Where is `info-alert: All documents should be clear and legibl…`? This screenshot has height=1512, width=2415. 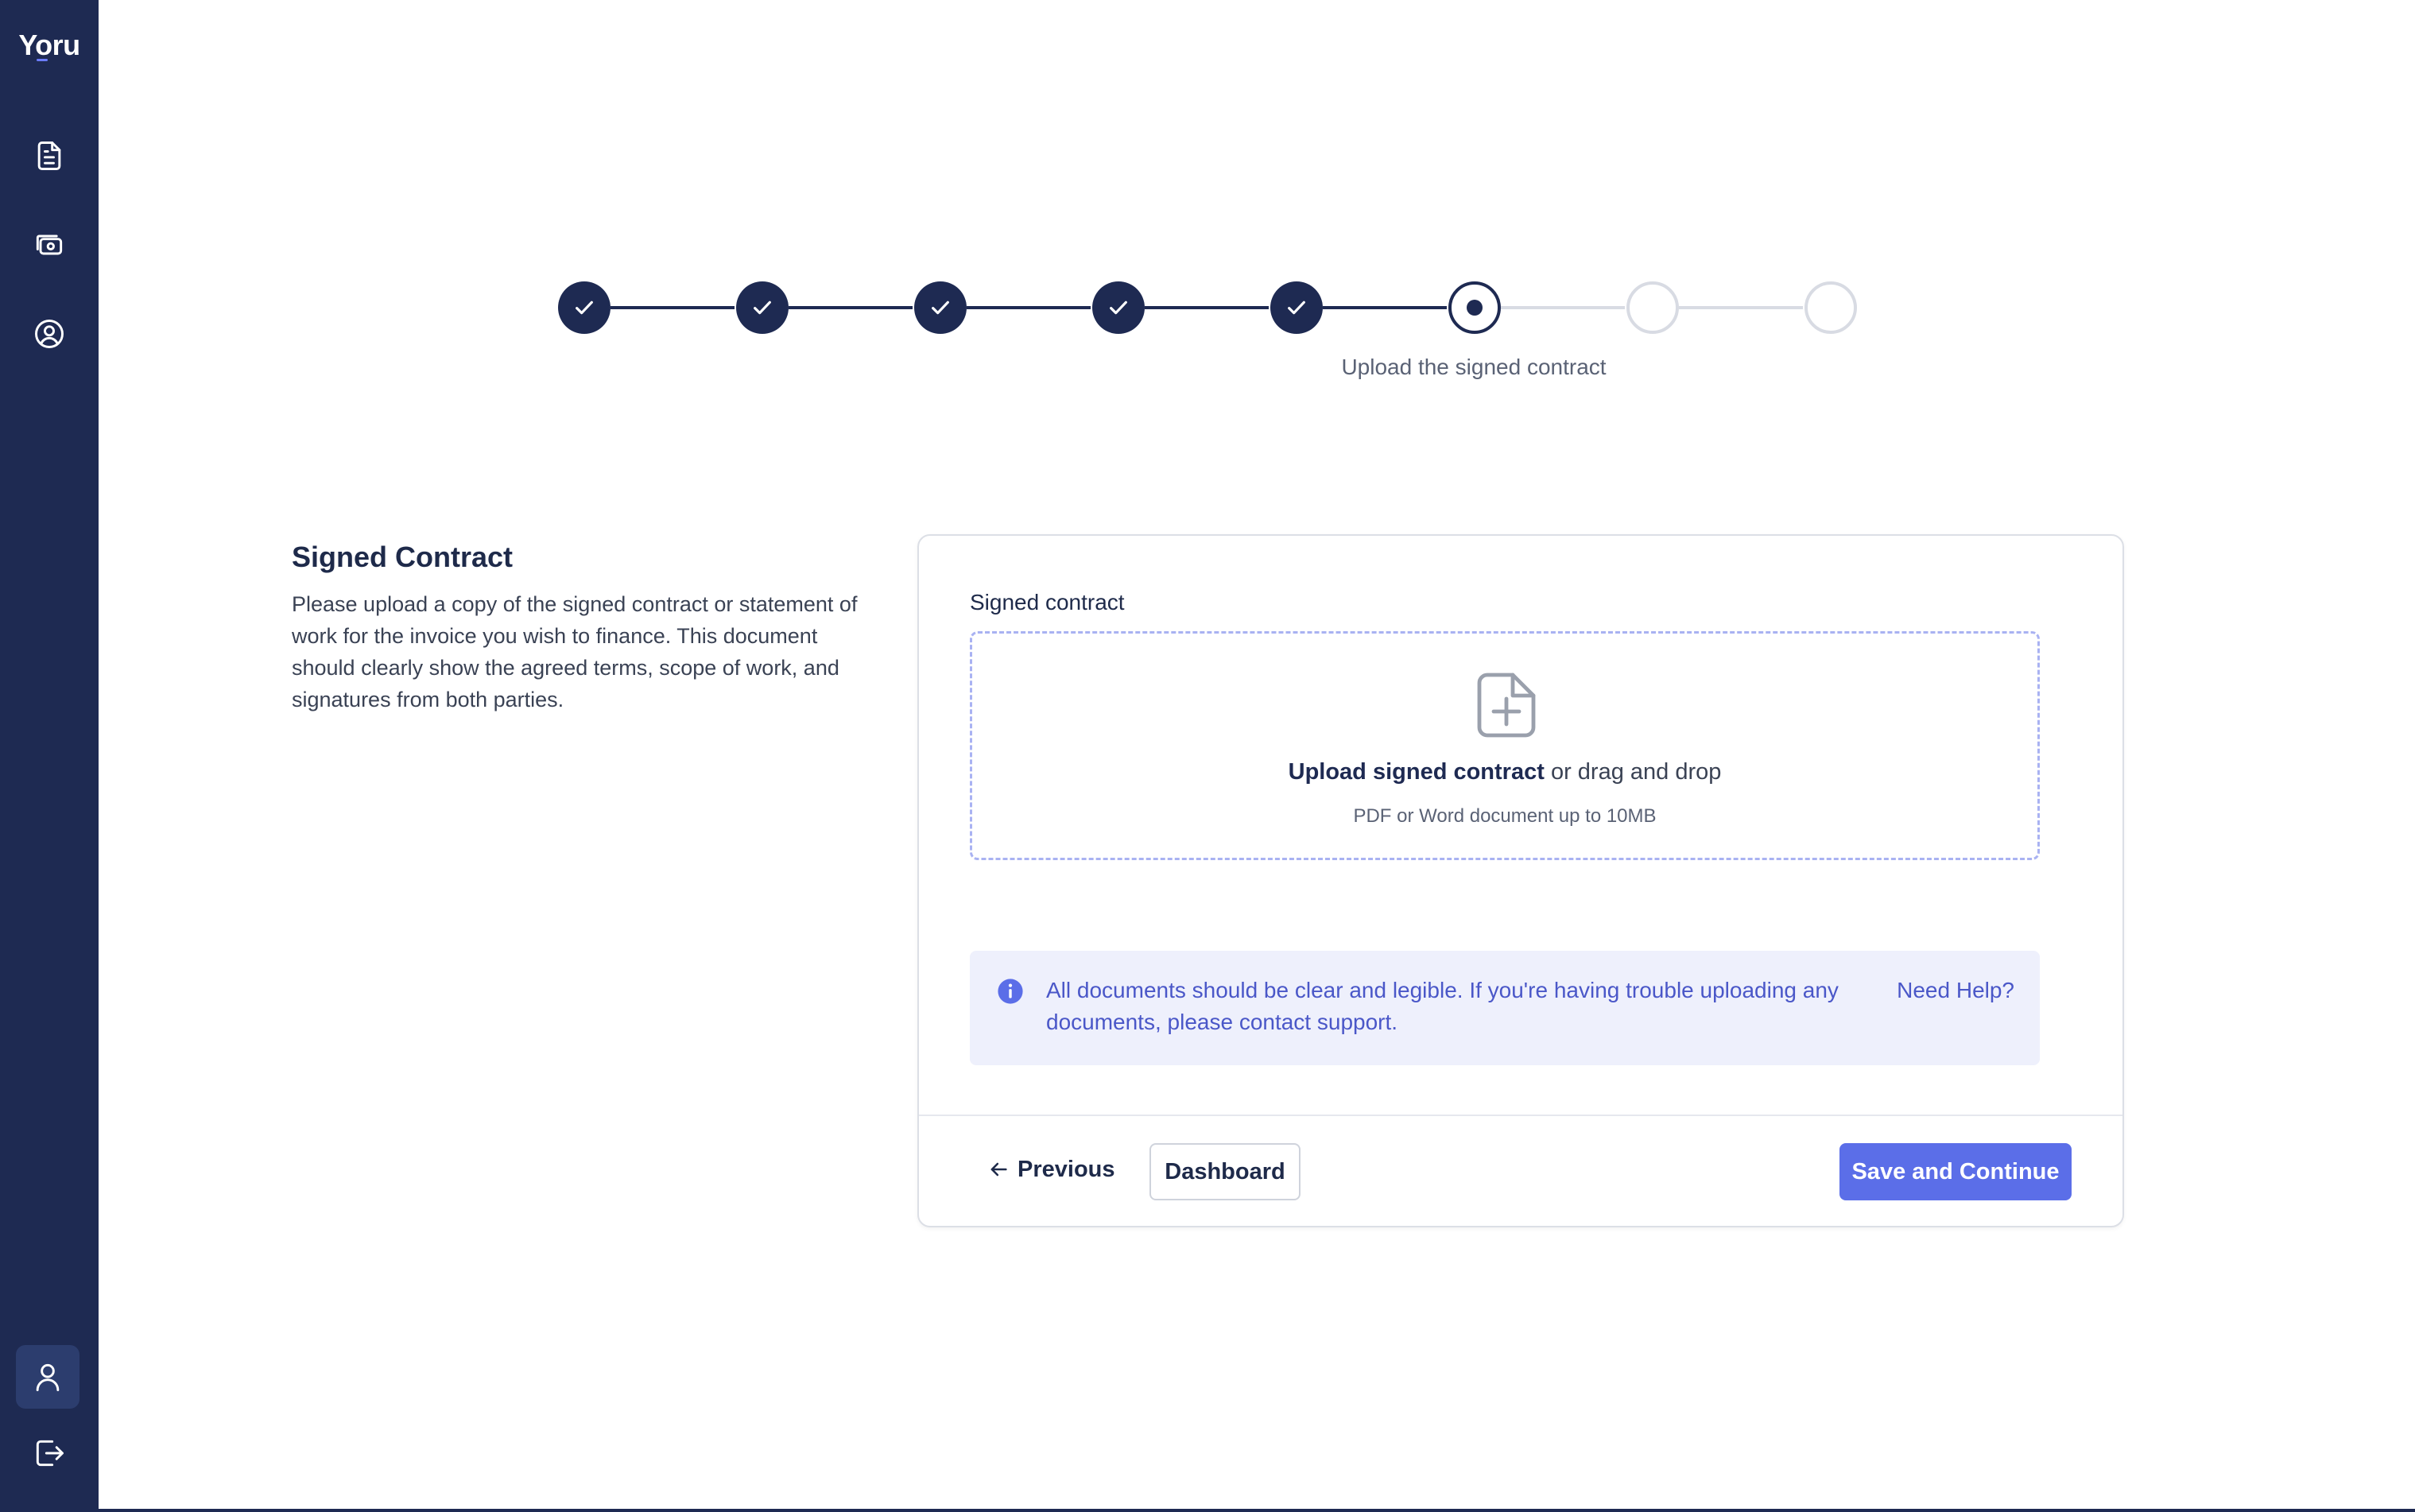 info-alert: All documents should be clear and legibl… is located at coordinates (1505, 1008).